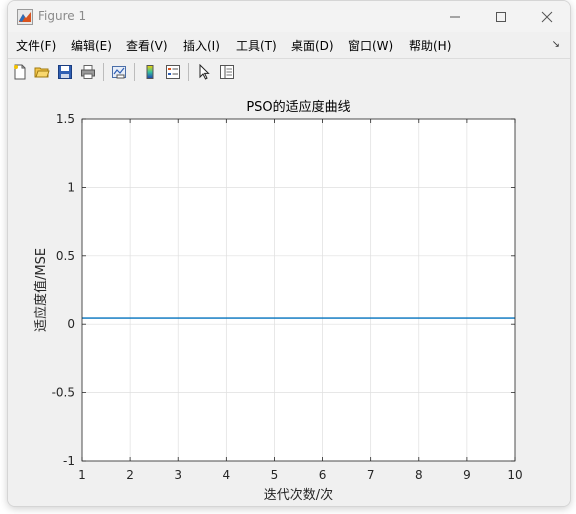  Describe the element at coordinates (419, 475) in the screenshot. I see `x-tick-label: 8` at that location.